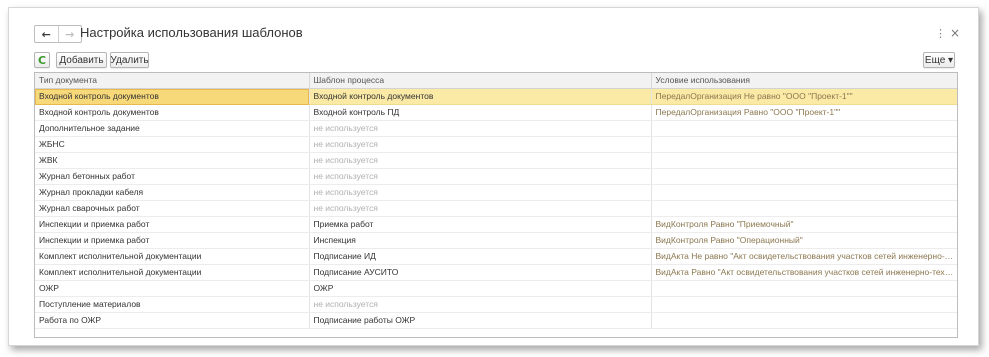 The height and width of the screenshot is (357, 989). Describe the element at coordinates (172, 288) in the screenshot. I see `cell-doc-type: ОЖР` at that location.